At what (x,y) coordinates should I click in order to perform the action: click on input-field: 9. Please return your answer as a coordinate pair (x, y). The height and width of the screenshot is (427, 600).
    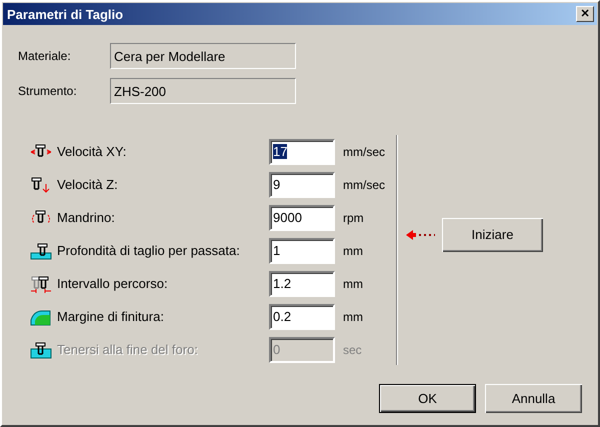
    Looking at the image, I should click on (302, 185).